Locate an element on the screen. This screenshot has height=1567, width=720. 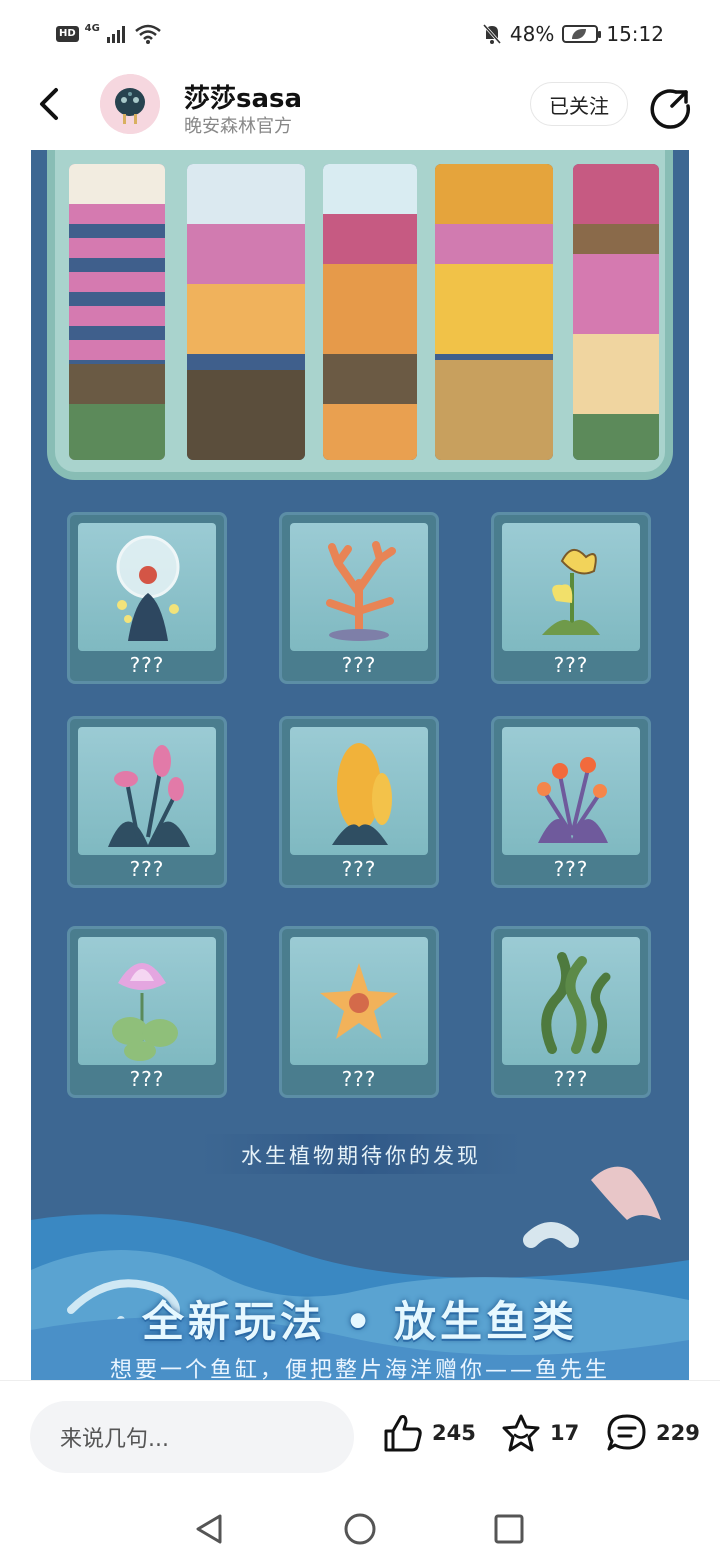
glowing-lantern-plant-icon is located at coordinates (572, 800).